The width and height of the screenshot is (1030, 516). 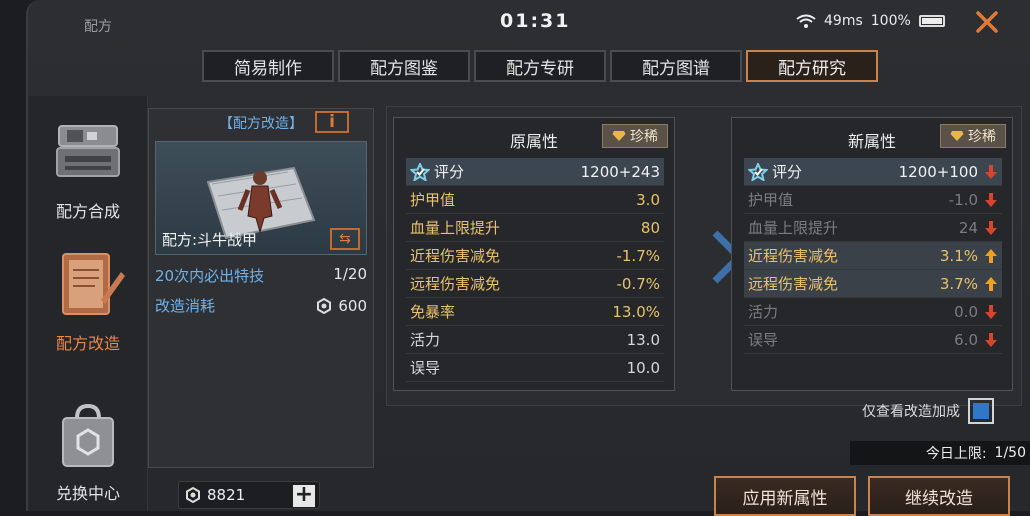 I want to click on panel-header: 新属性 珍稀, so click(x=872, y=138).